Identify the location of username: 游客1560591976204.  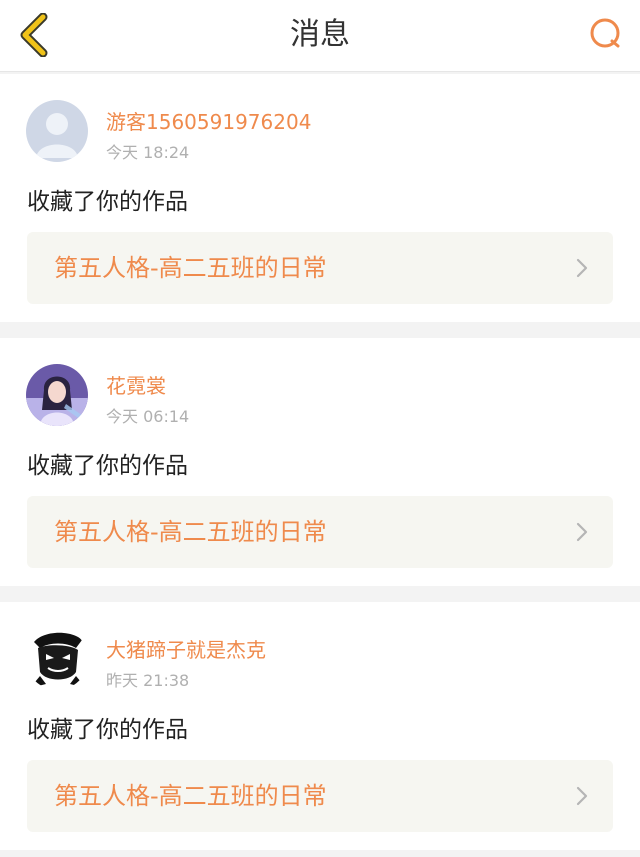
(208, 120).